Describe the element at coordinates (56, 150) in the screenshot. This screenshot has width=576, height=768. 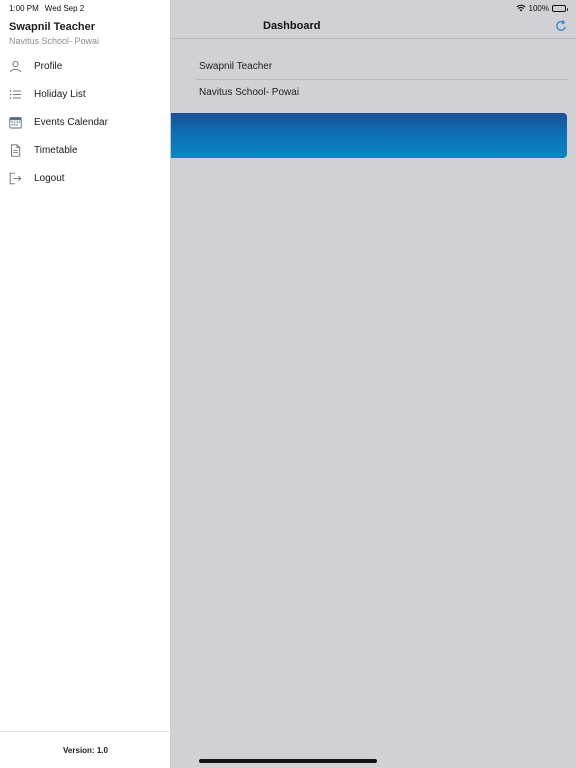
I see `menu-item-label: Timetable` at that location.